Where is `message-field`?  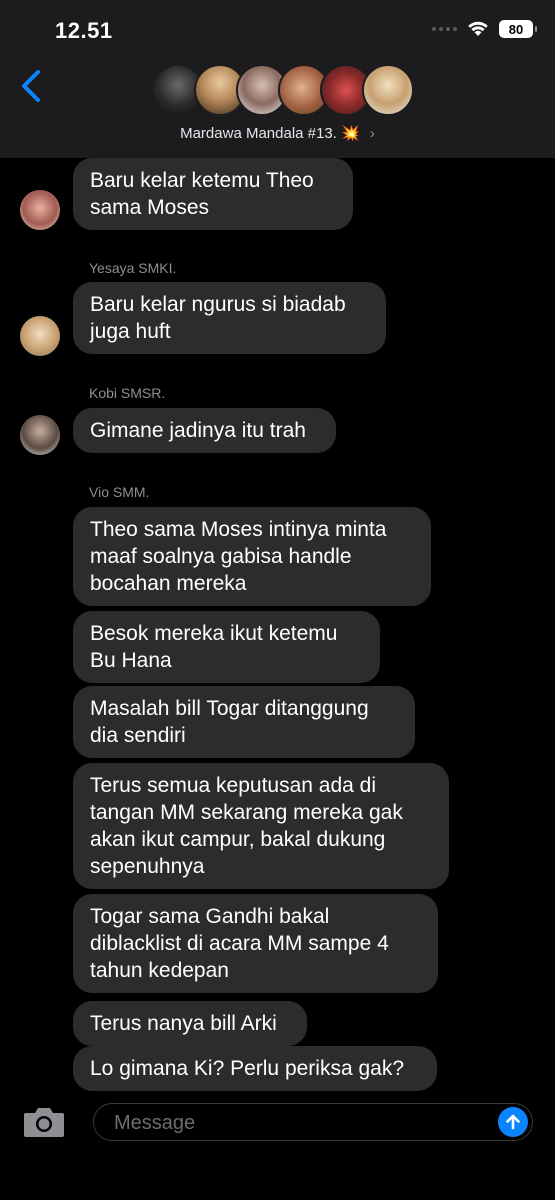
message-field is located at coordinates (313, 1122).